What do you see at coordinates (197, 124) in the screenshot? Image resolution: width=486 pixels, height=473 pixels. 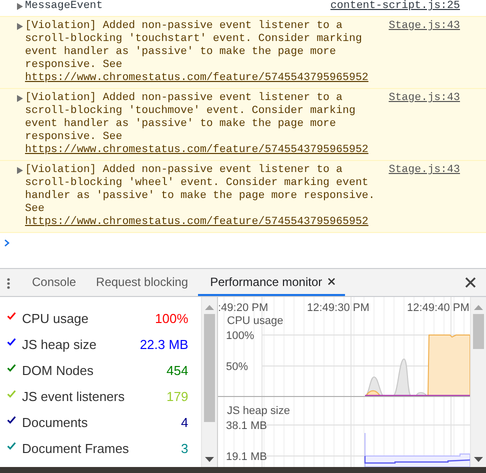 I see `violation-message: [Violation] Added non-passive event listener to a scroll-blocking 'touchmove' event. Consider marking event handler as 'passive' to make the page more responsive. See https://www.chromestatus.com/feature/5745543795965952` at bounding box center [197, 124].